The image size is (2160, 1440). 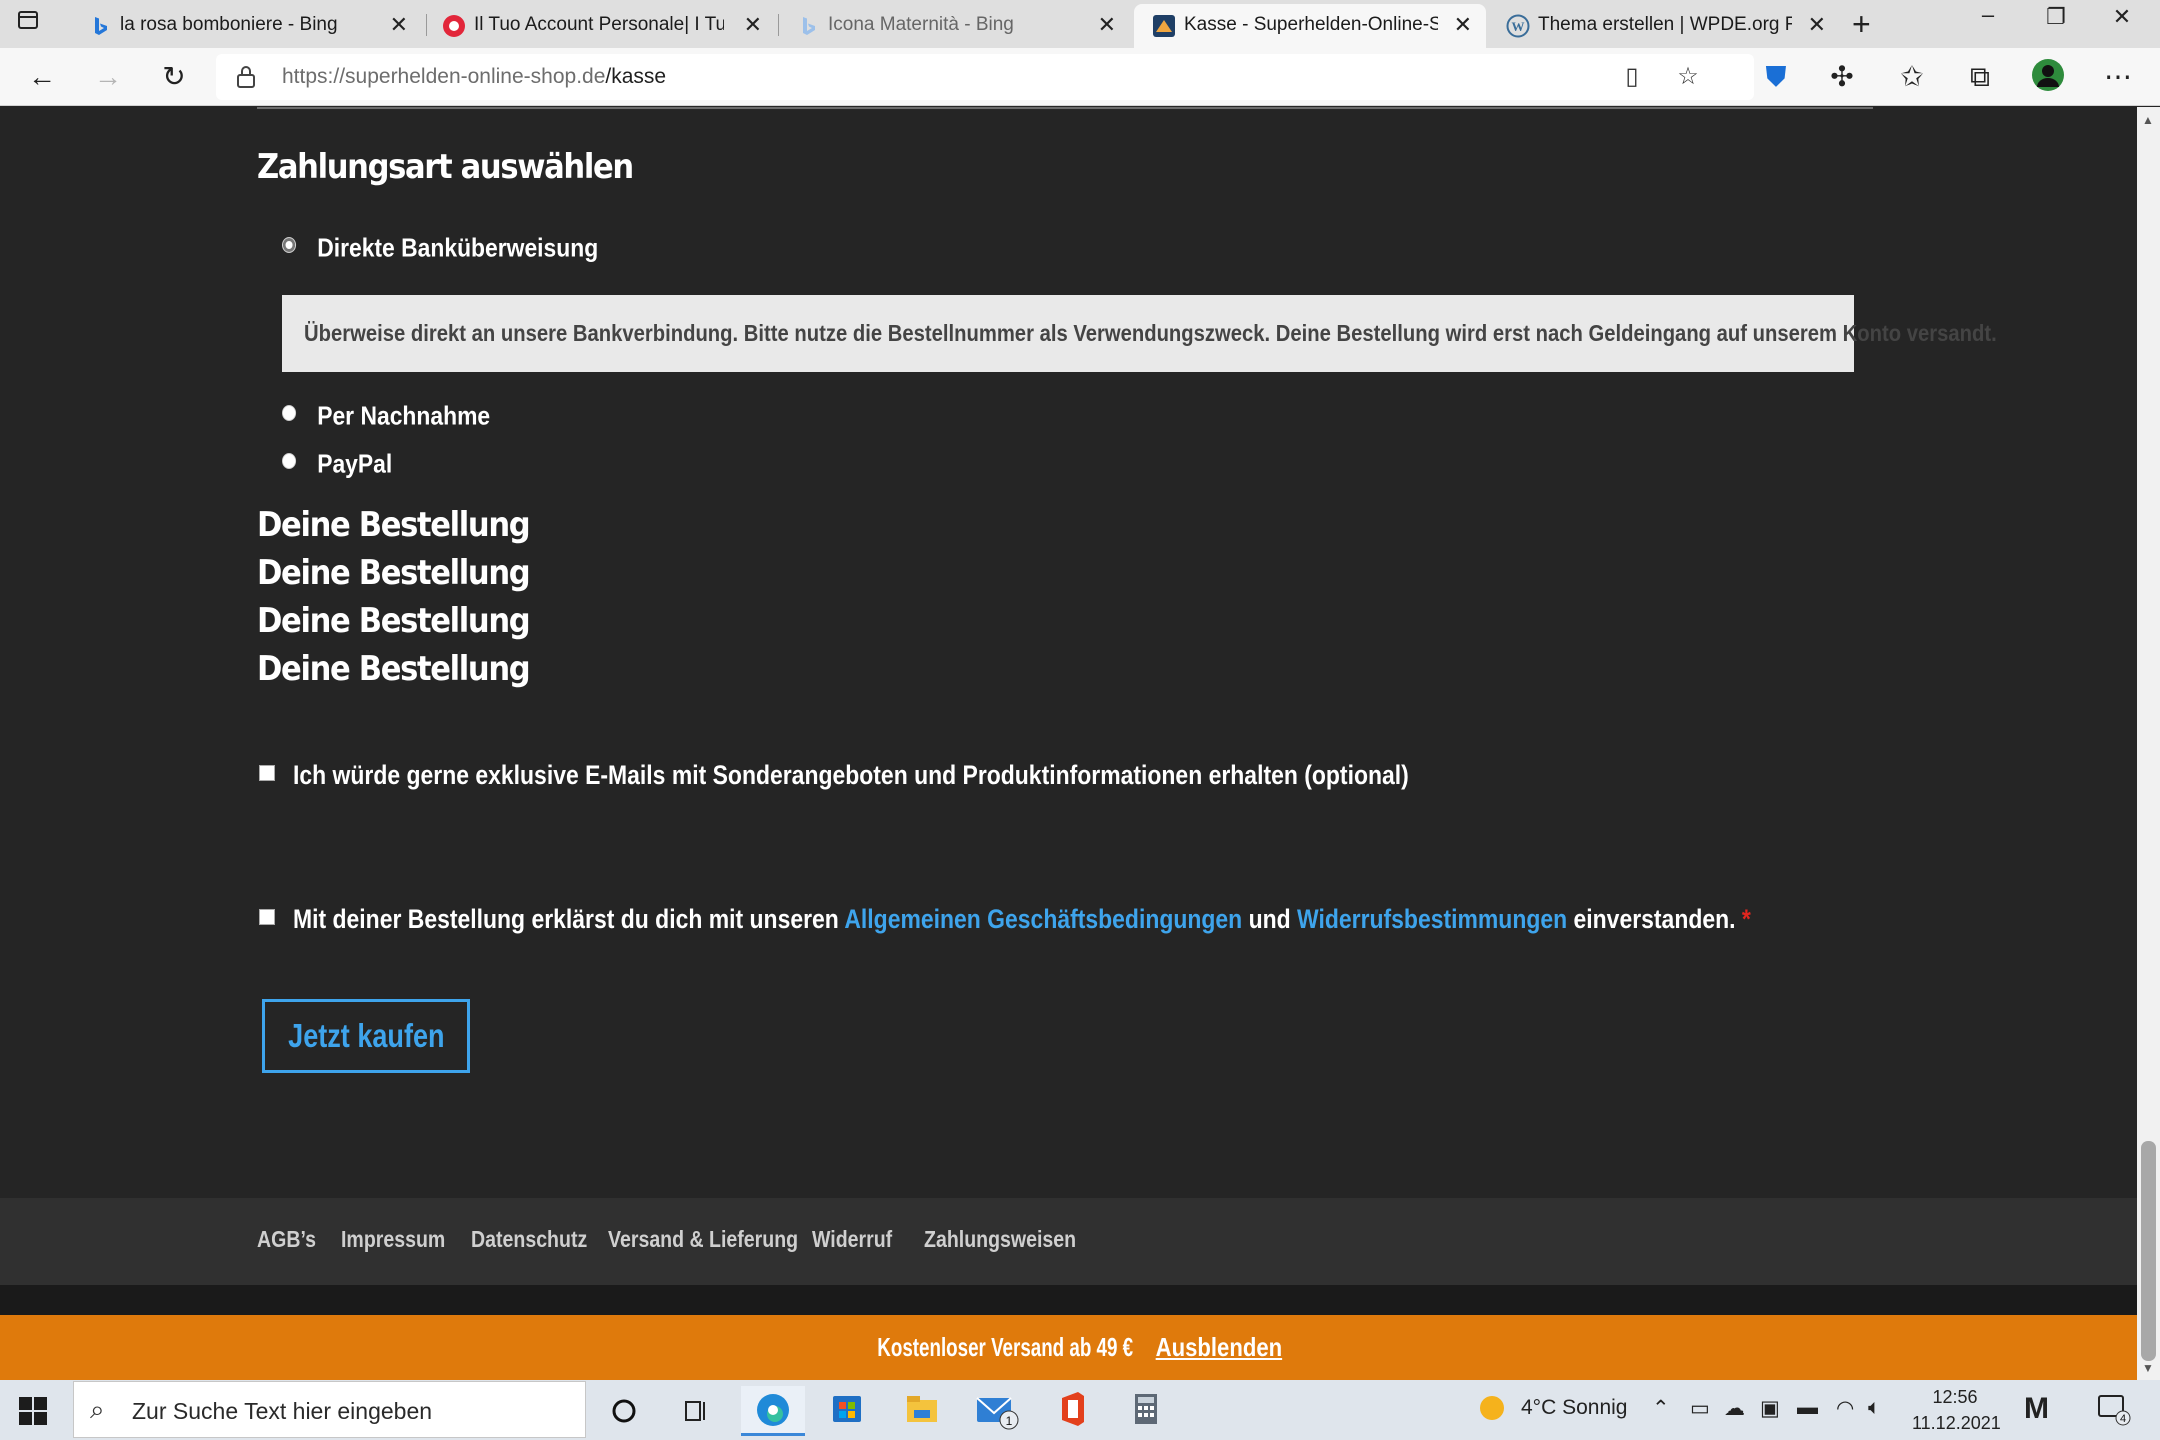 What do you see at coordinates (1492, 1411) in the screenshot?
I see `weather-sun-icon` at bounding box center [1492, 1411].